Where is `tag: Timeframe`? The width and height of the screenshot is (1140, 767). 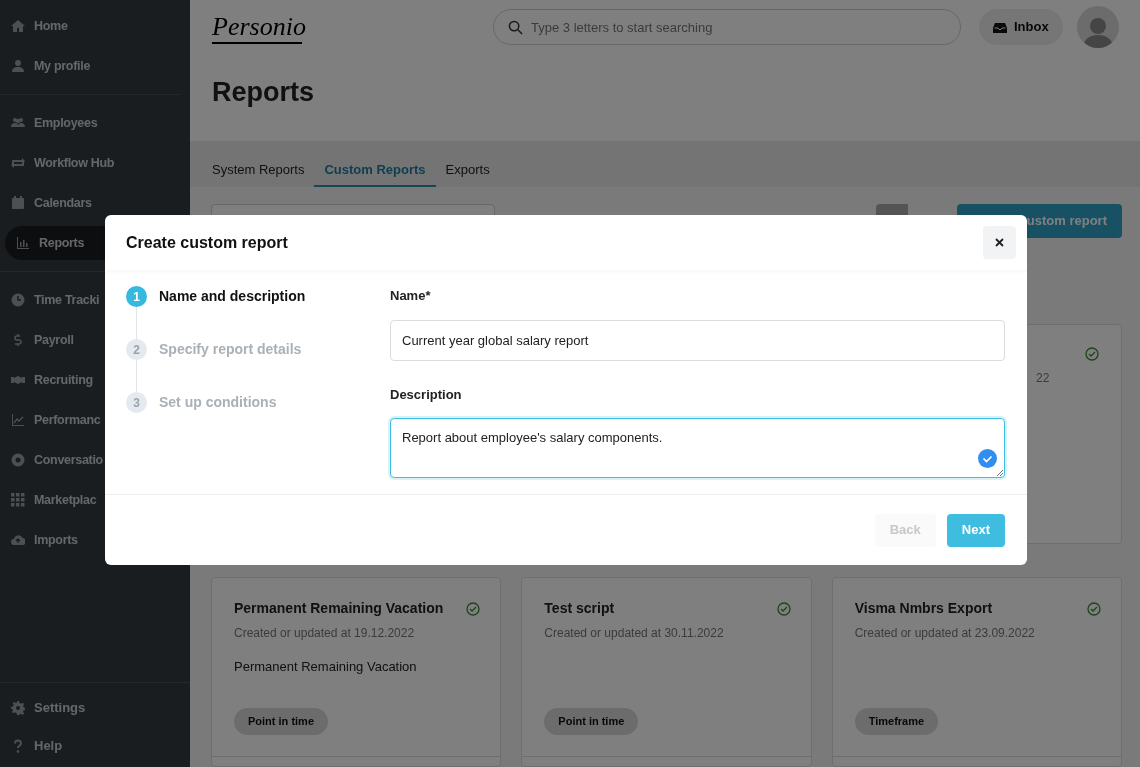 tag: Timeframe is located at coordinates (896, 721).